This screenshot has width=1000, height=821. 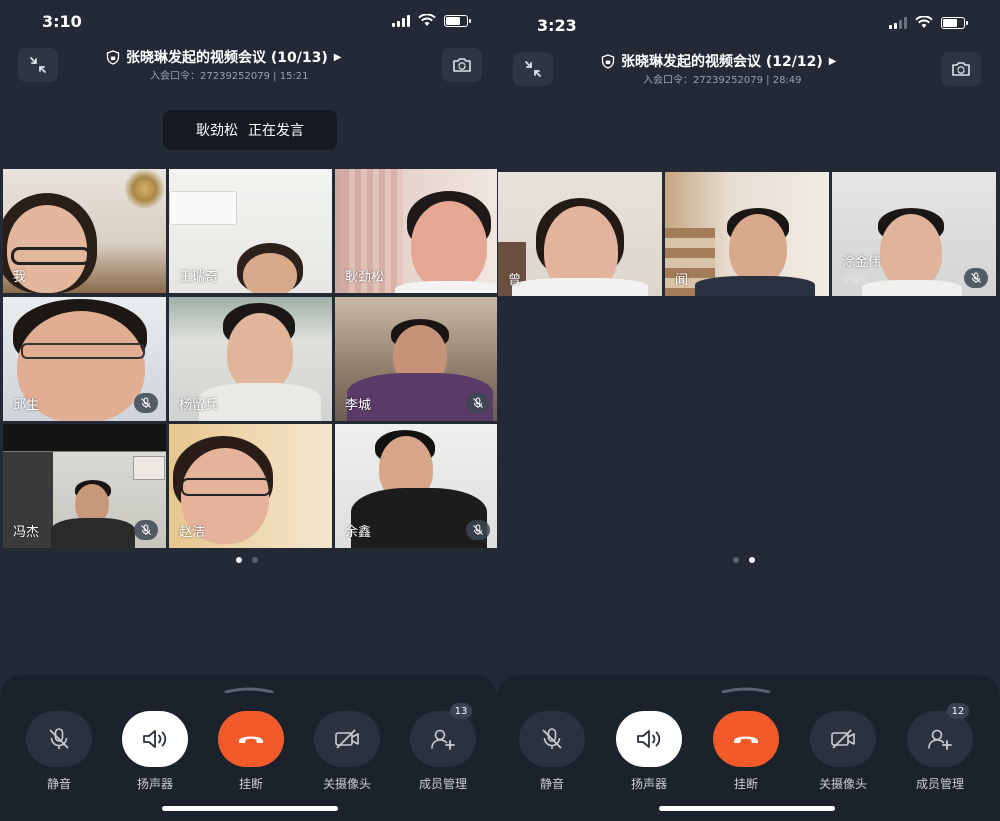 I want to click on meeting-title: 张晓琳发起的视频会议 (12/12), so click(x=722, y=62).